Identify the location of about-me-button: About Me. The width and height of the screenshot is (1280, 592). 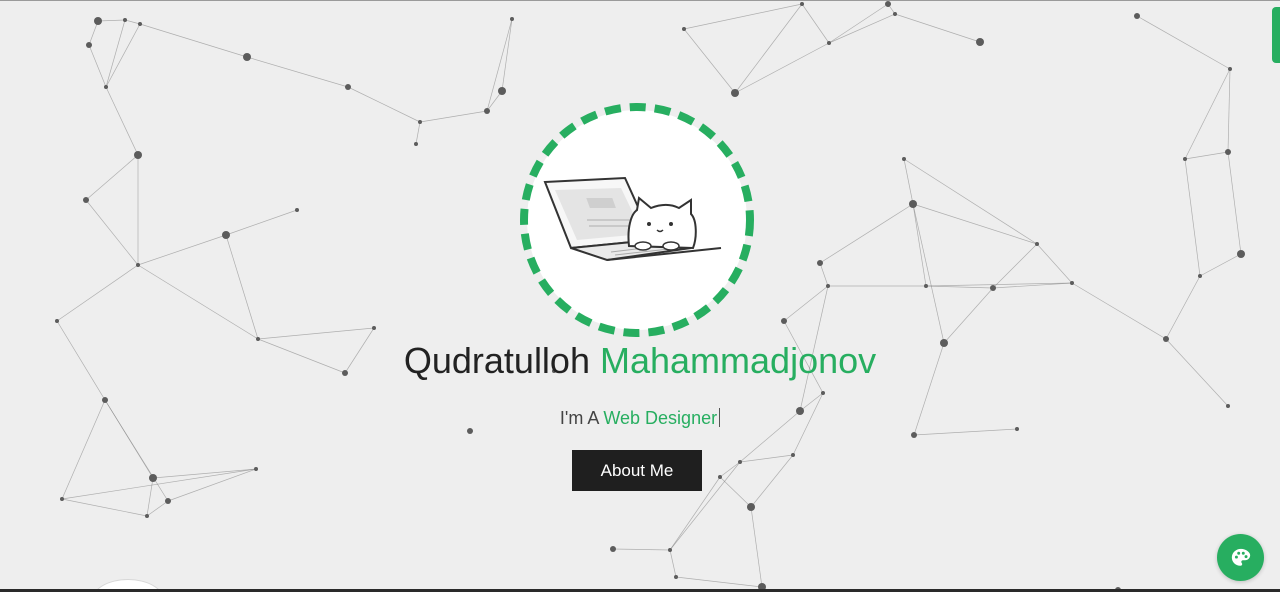
(637, 470).